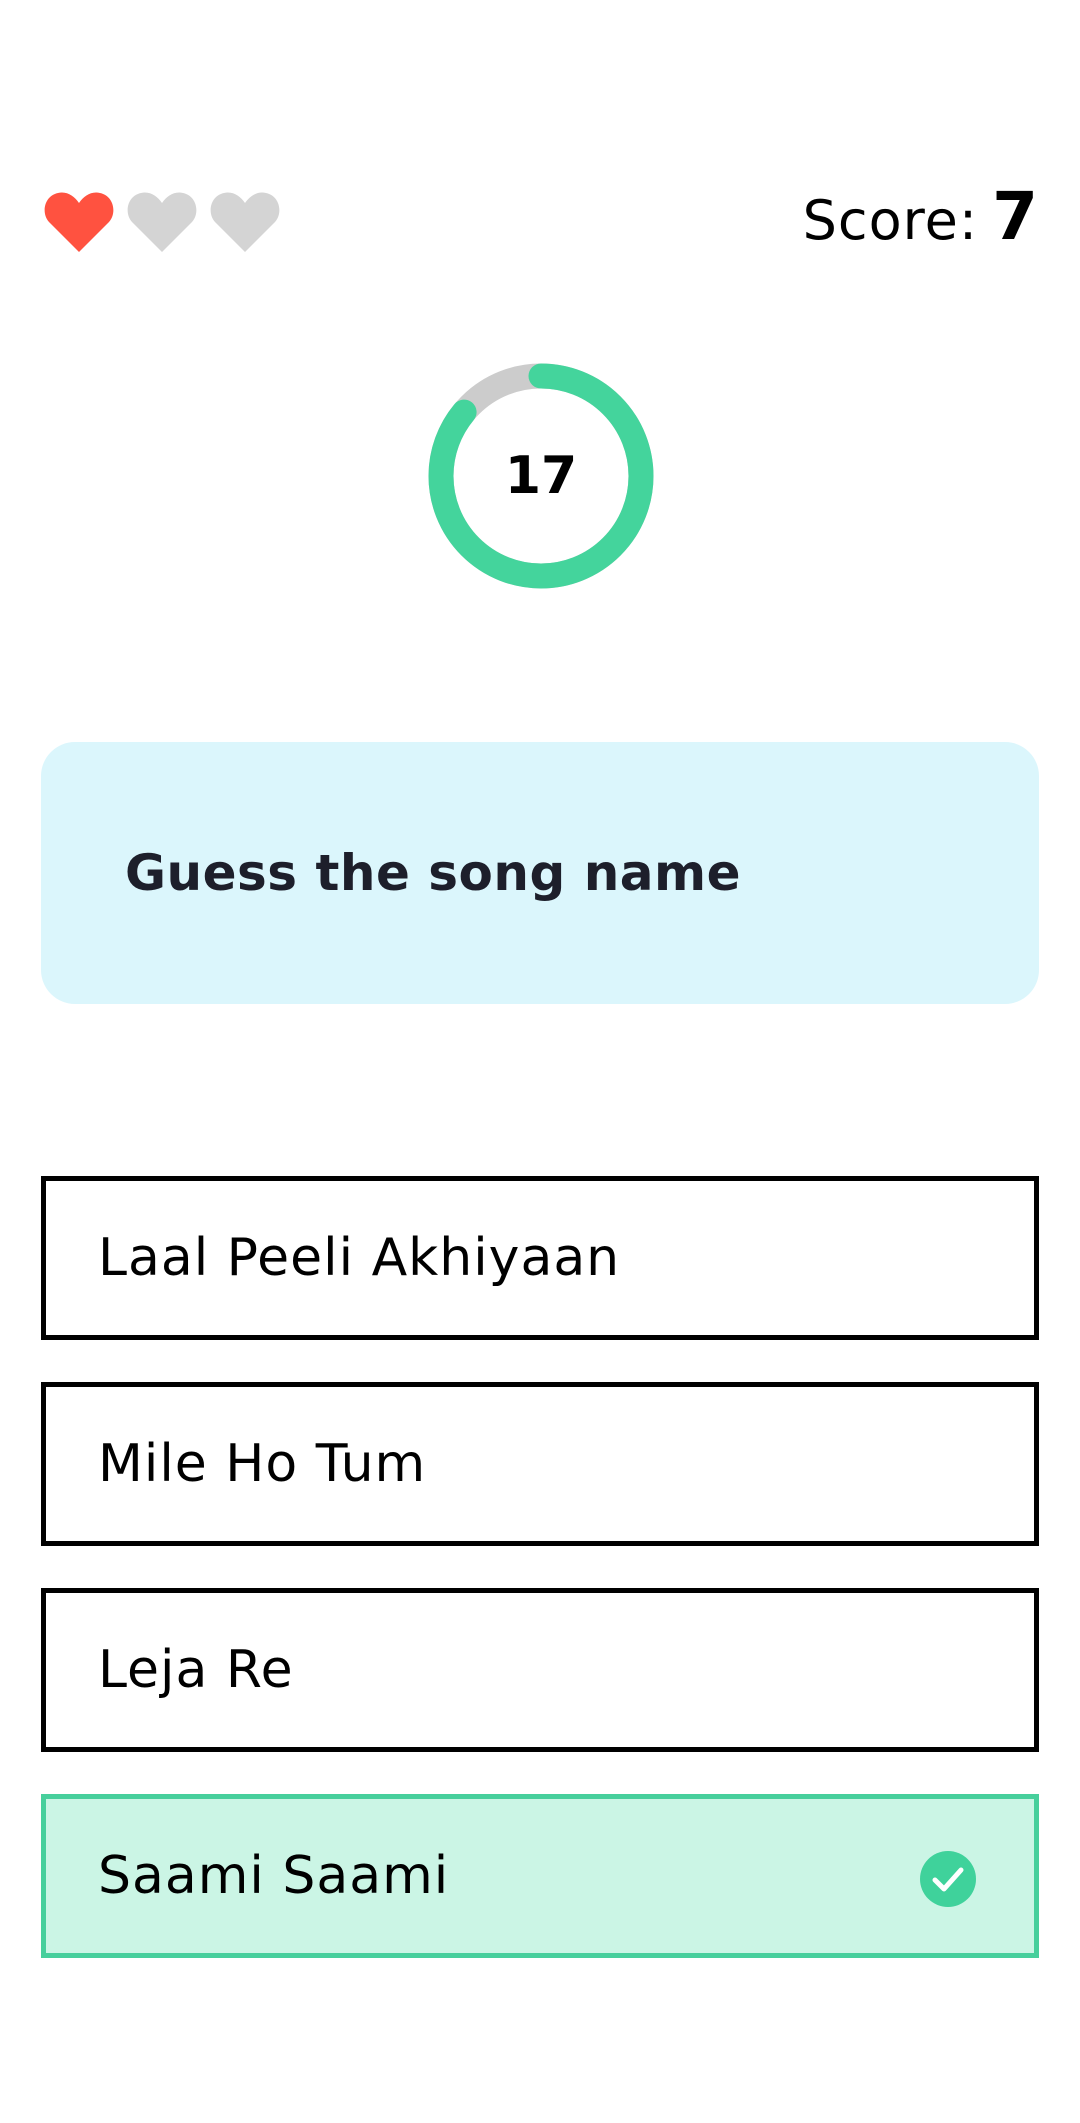 The width and height of the screenshot is (1080, 2123). Describe the element at coordinates (540, 1464) in the screenshot. I see `answer-option-2: Mile Ho Tum` at that location.